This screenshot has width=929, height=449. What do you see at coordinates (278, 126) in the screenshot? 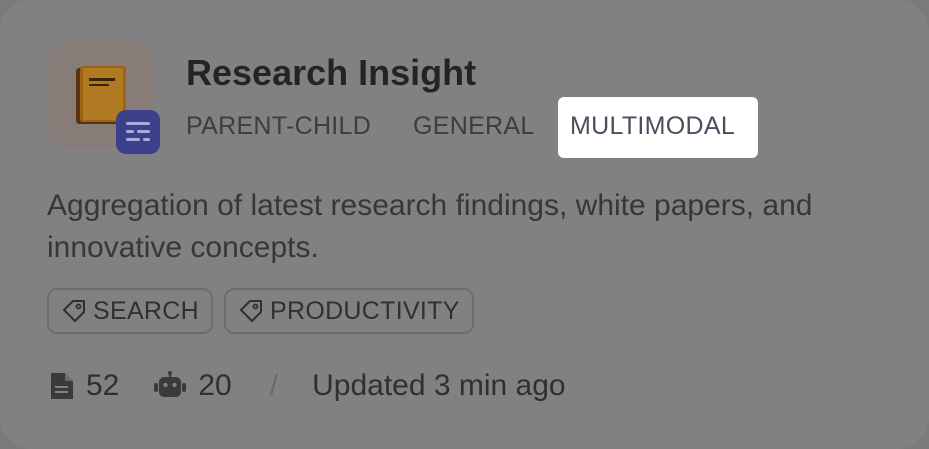
I see `mode-tab-parent-child: PARENT-CHILD` at bounding box center [278, 126].